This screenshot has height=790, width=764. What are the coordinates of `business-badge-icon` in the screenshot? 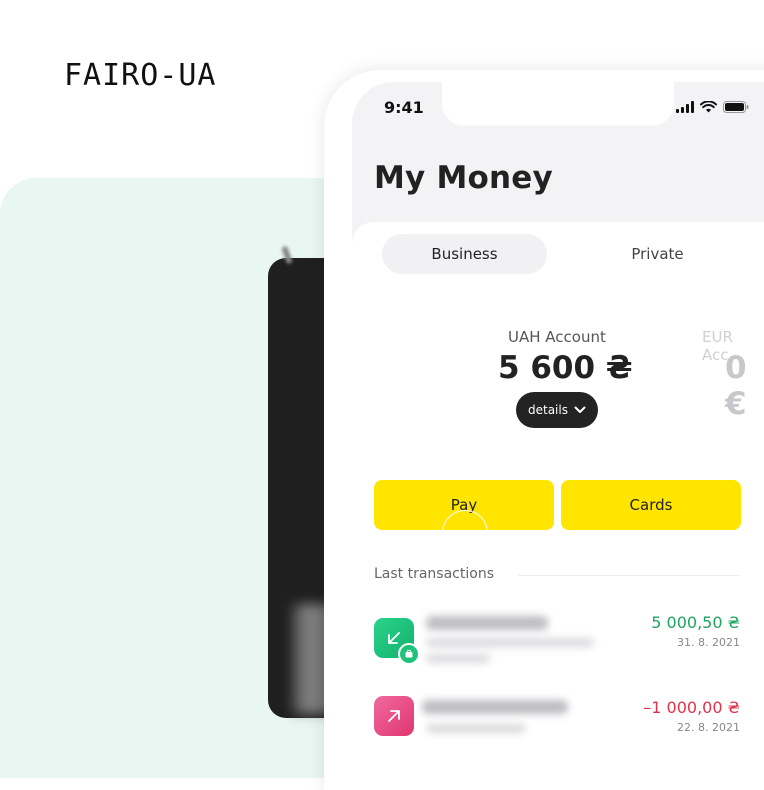 It's located at (409, 654).